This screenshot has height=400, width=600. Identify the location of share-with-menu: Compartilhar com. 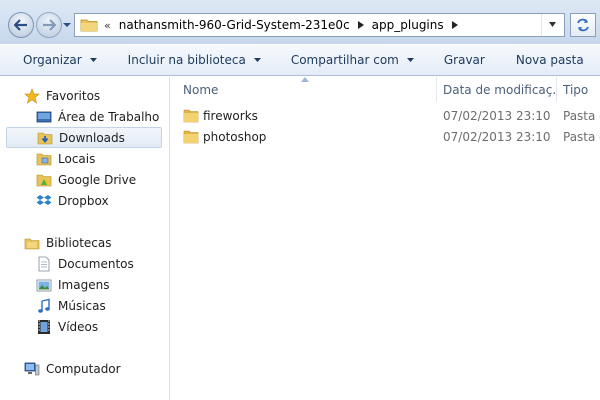
(349, 60).